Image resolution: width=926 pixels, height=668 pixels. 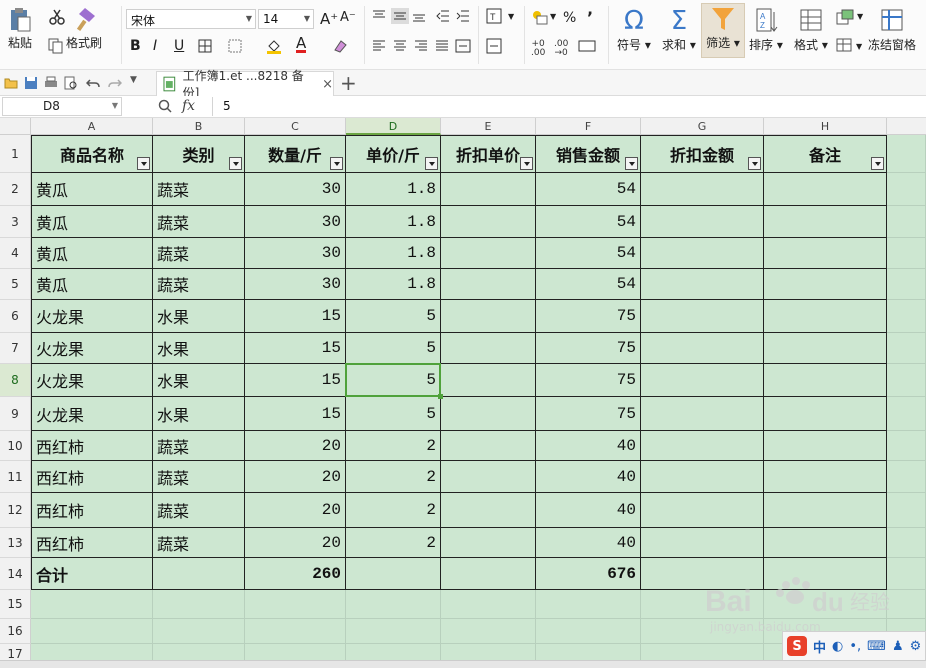 I want to click on row-col-icon, so click(x=846, y=17).